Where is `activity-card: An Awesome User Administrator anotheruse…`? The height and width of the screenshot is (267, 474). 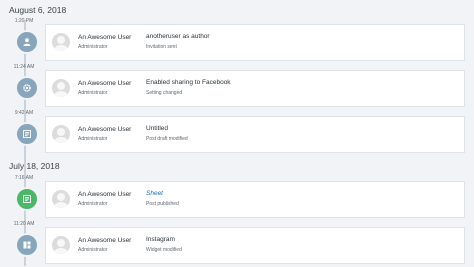 activity-card: An Awesome User Administrator anotheruse… is located at coordinates (255, 42).